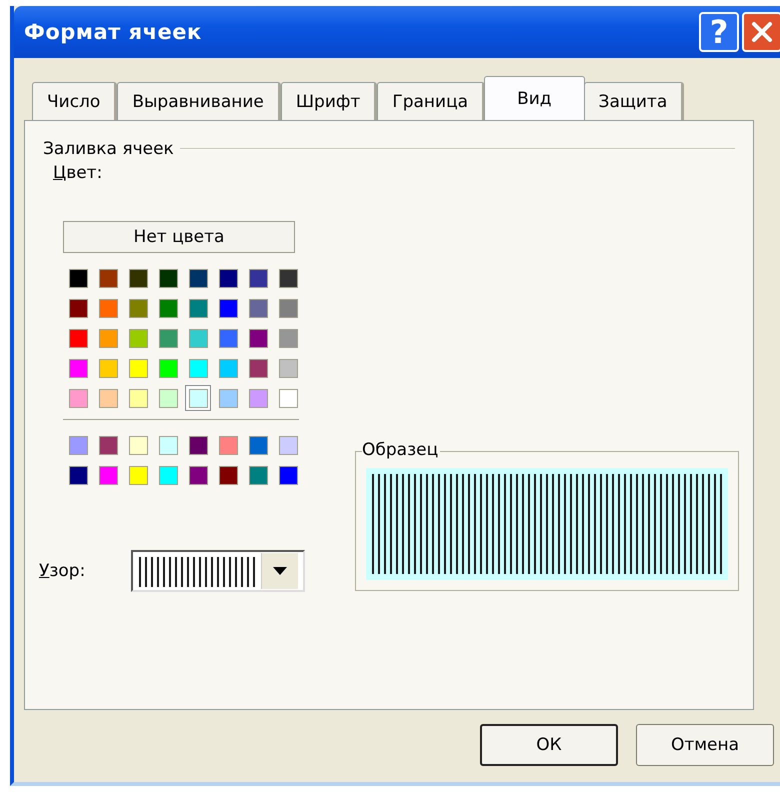  I want to click on tab: Граница, so click(431, 101).